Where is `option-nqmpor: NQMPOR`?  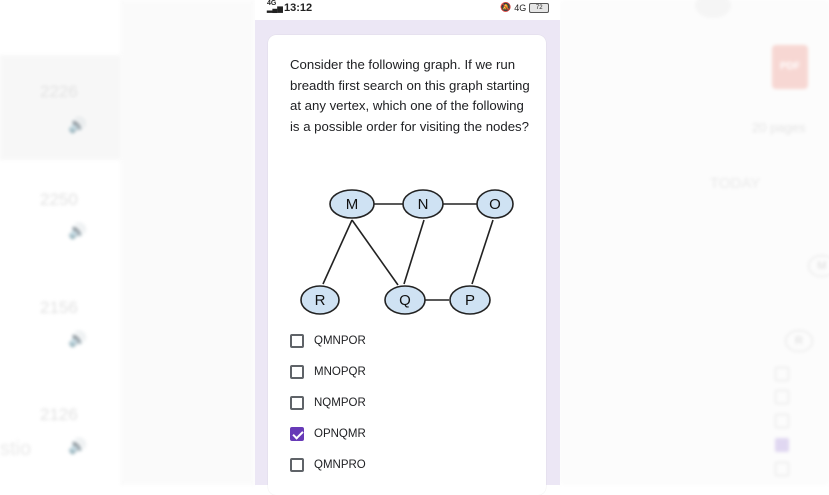
option-nqmpor: NQMPOR is located at coordinates (328, 403).